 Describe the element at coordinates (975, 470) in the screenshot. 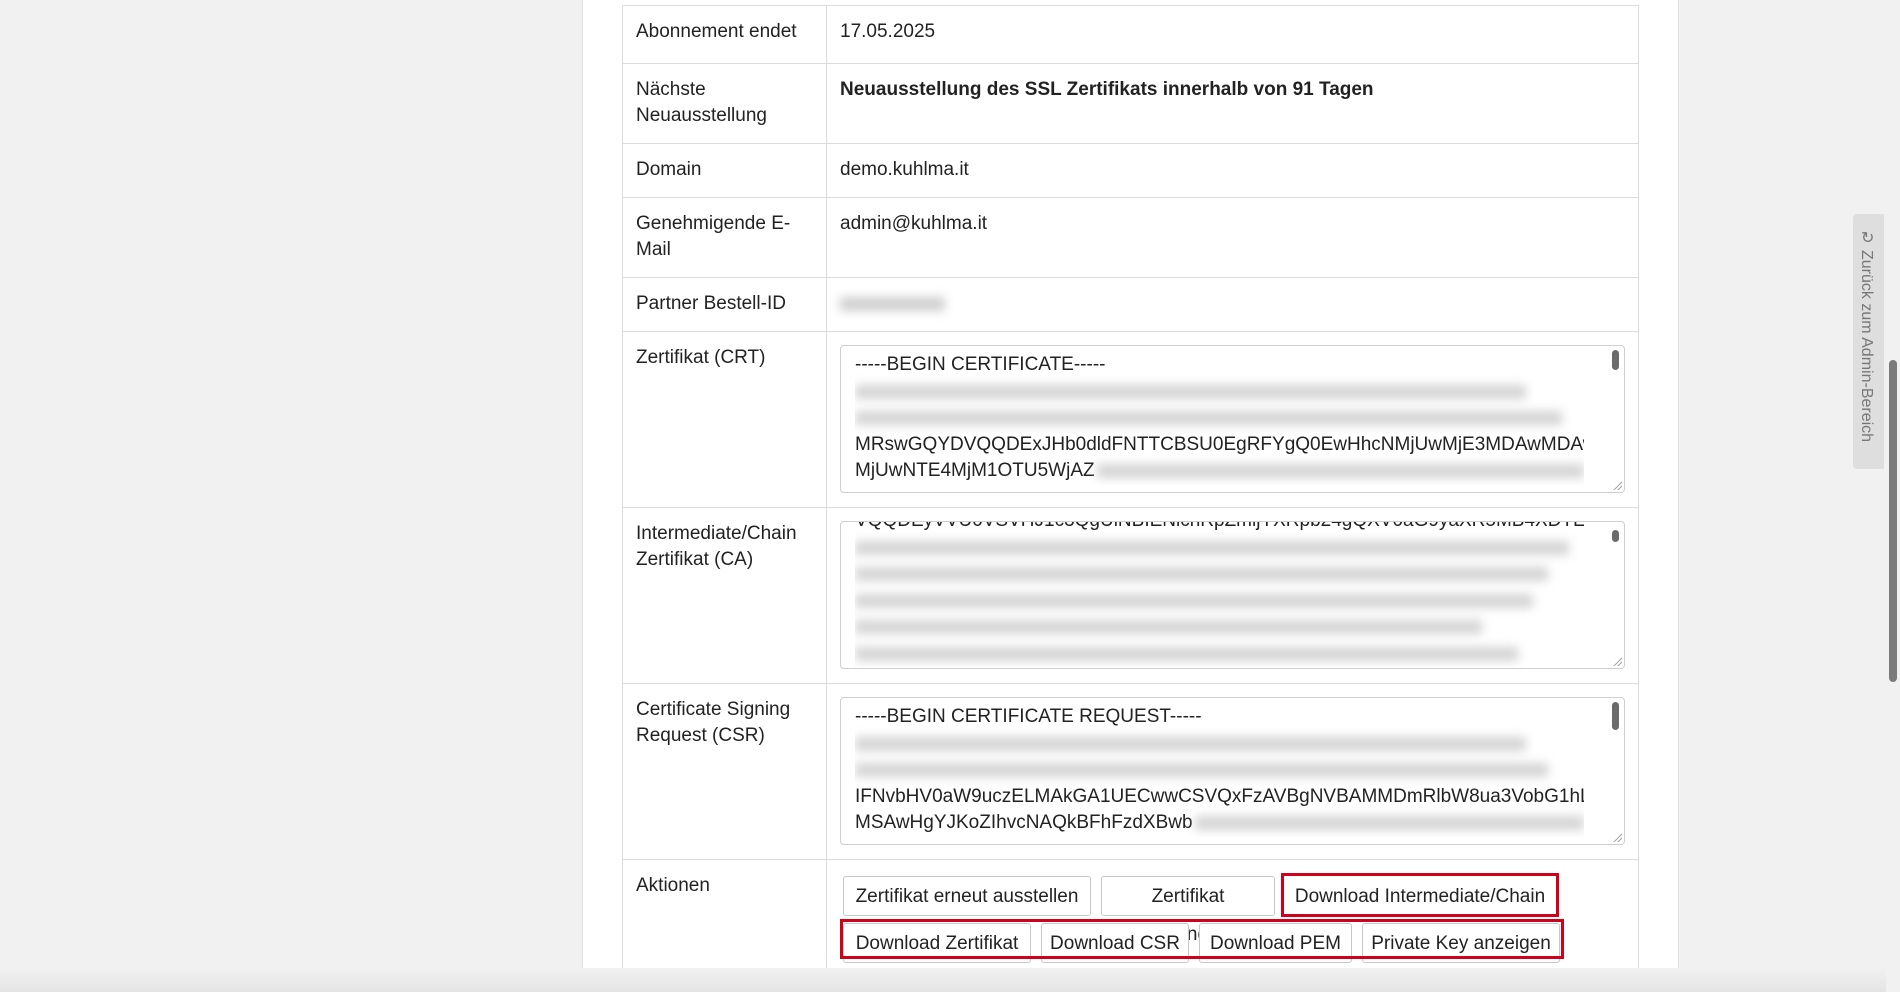

I see `textarea-line: MjUwNTE4MjM1OTU5WjAZ` at that location.